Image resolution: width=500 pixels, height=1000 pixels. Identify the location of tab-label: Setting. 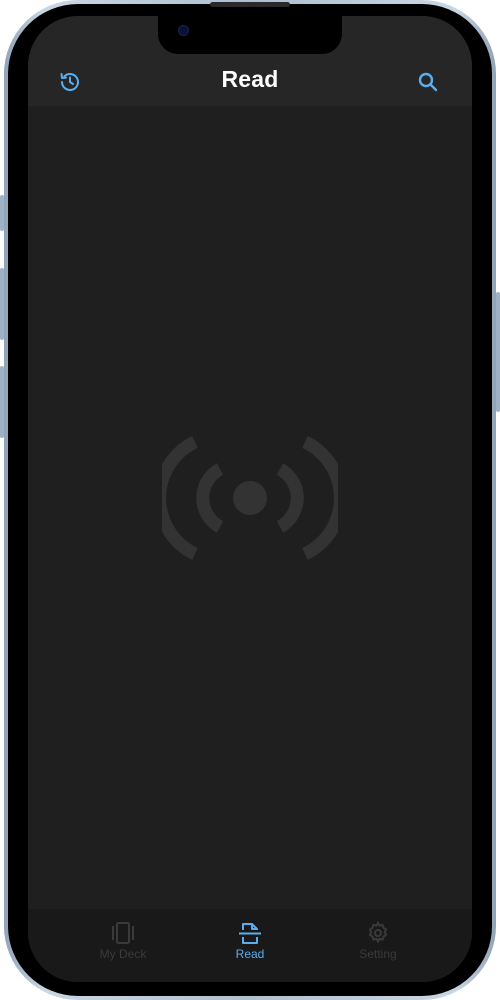
(378, 954).